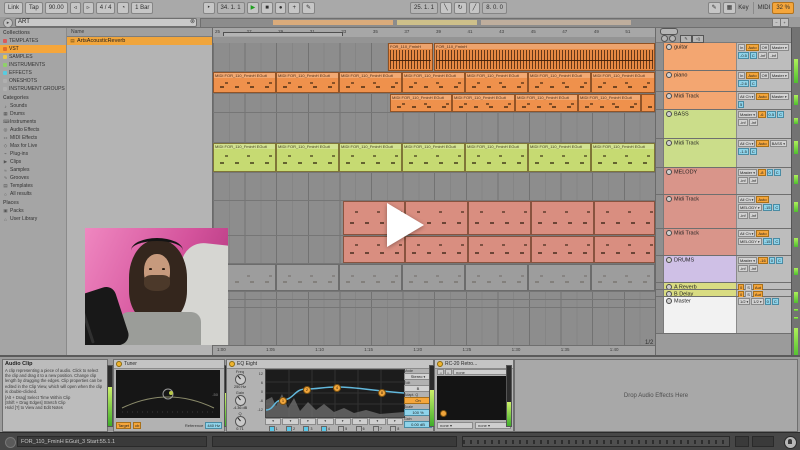 The height and width of the screenshot is (450, 800). Describe the element at coordinates (33, 81) in the screenshot. I see `sidebar-item-collection: ONESHOTS` at that location.